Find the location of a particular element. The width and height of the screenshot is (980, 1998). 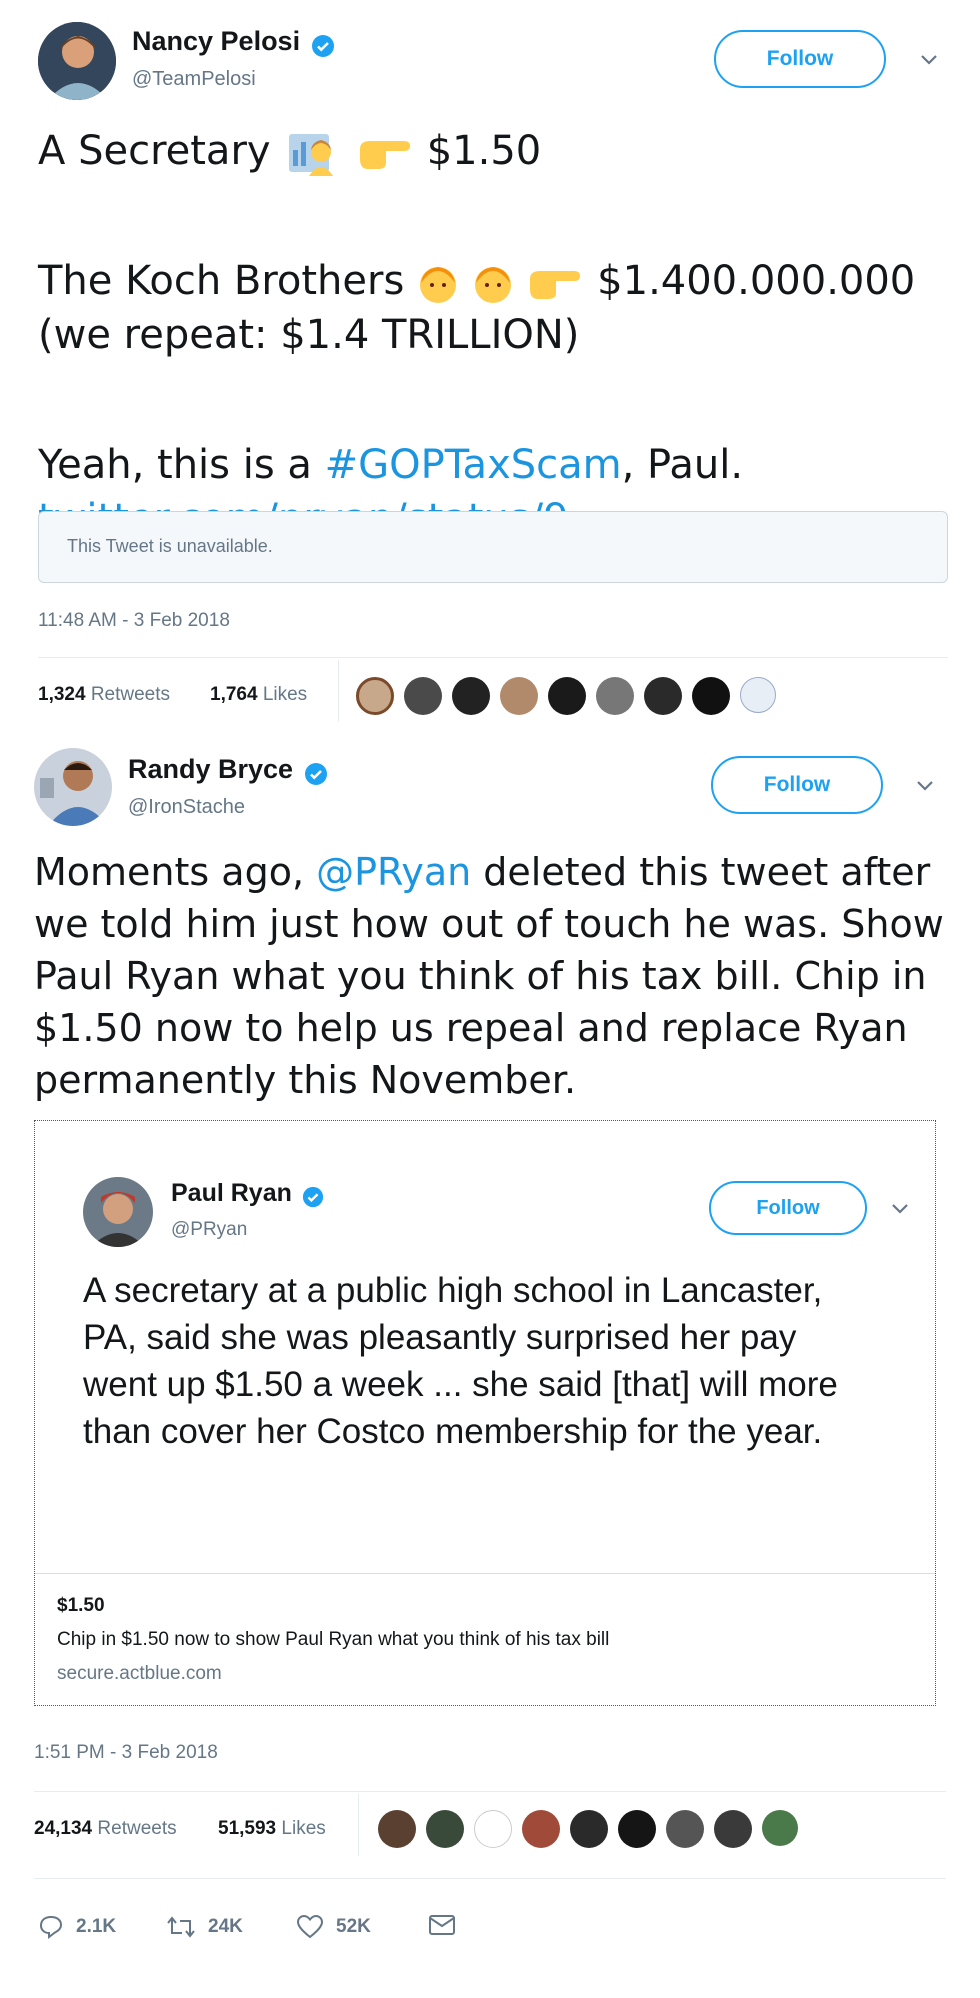

retweet-action: 24K is located at coordinates (204, 1927).